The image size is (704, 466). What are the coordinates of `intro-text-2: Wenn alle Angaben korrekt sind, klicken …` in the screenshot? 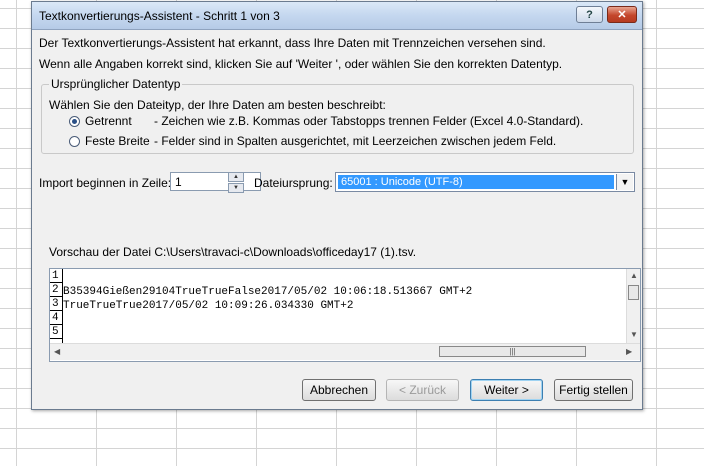 It's located at (301, 64).